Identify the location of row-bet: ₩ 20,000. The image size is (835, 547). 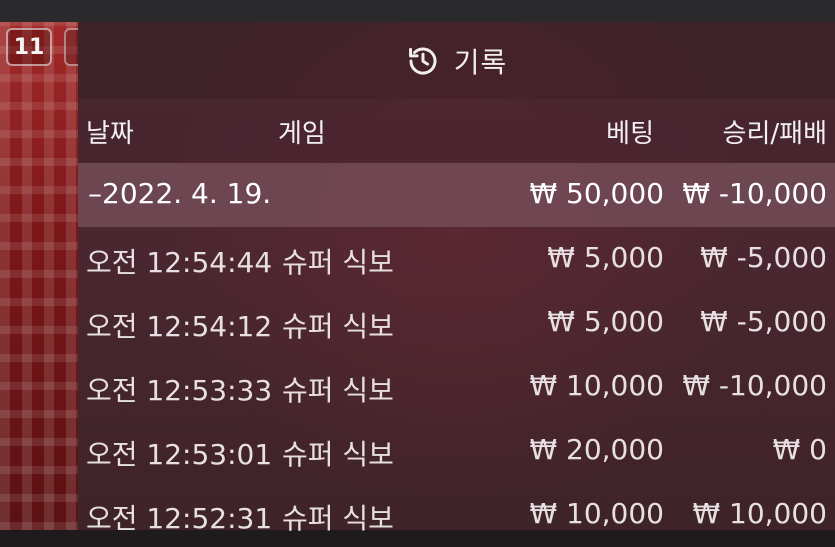
(596, 449).